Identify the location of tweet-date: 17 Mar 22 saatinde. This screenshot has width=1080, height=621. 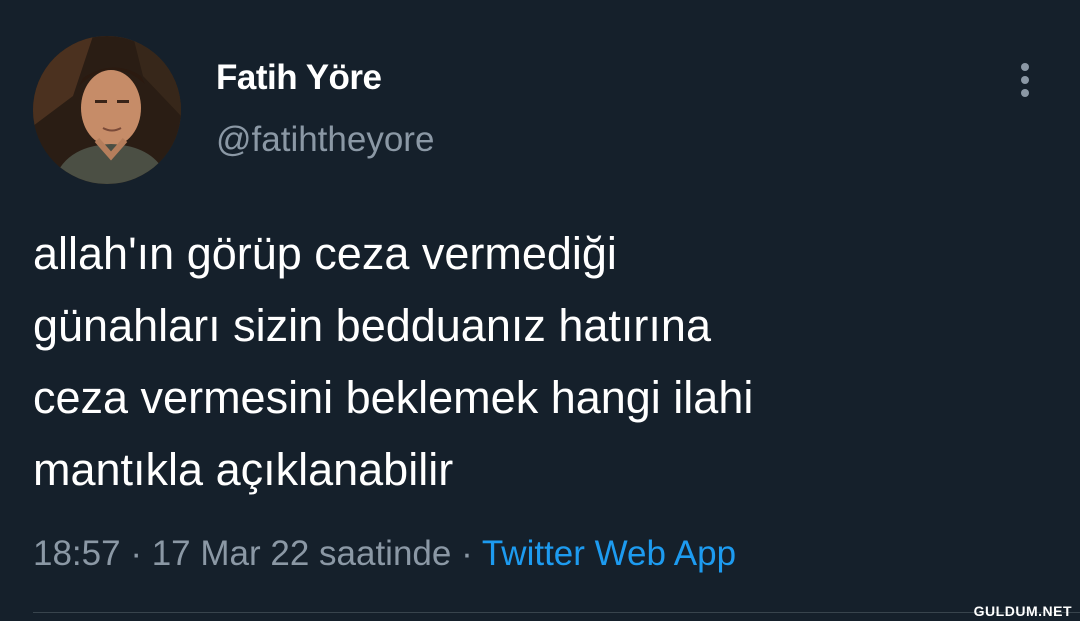
(302, 553).